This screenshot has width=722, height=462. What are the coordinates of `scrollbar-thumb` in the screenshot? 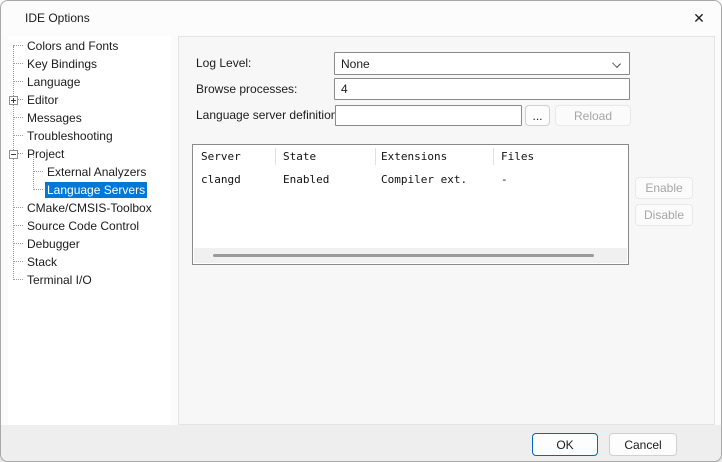 It's located at (403, 255).